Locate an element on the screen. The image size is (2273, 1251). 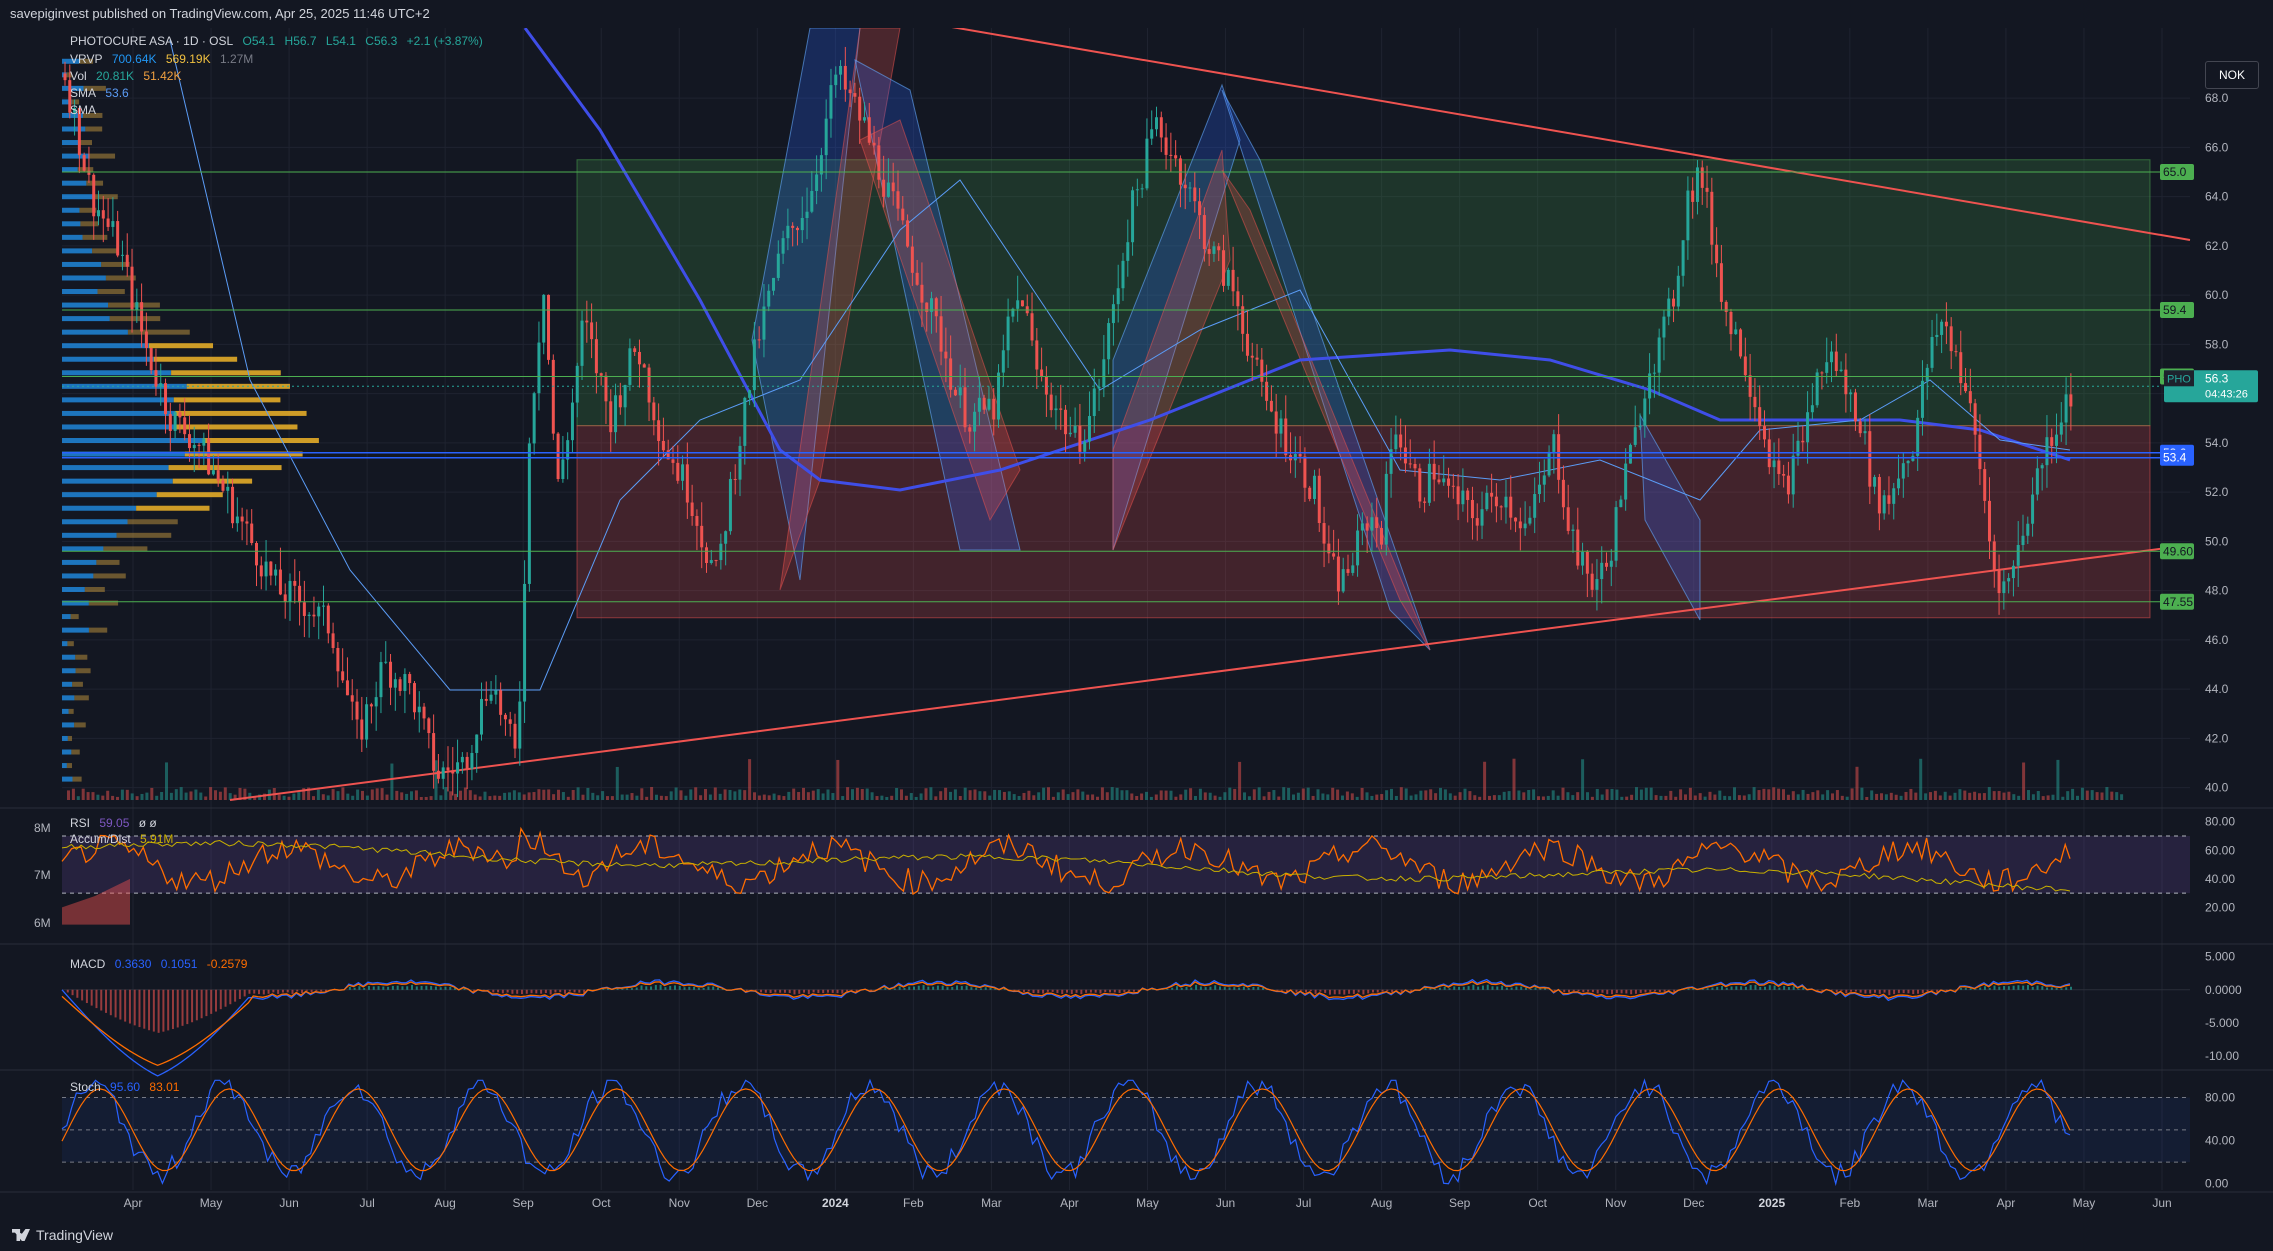
rsi-legend: RSI 59.05 ø ø is located at coordinates (116, 823).